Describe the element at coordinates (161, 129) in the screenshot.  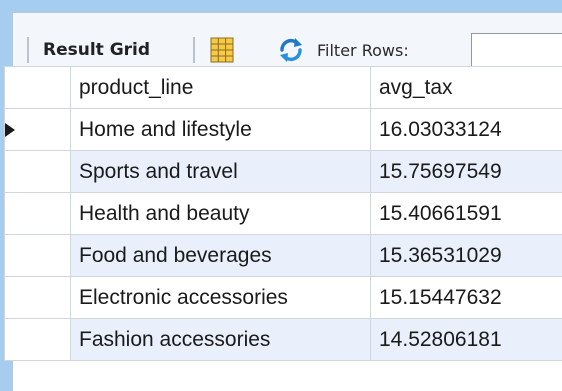
I see `cell-text: Home and lifestyle` at that location.